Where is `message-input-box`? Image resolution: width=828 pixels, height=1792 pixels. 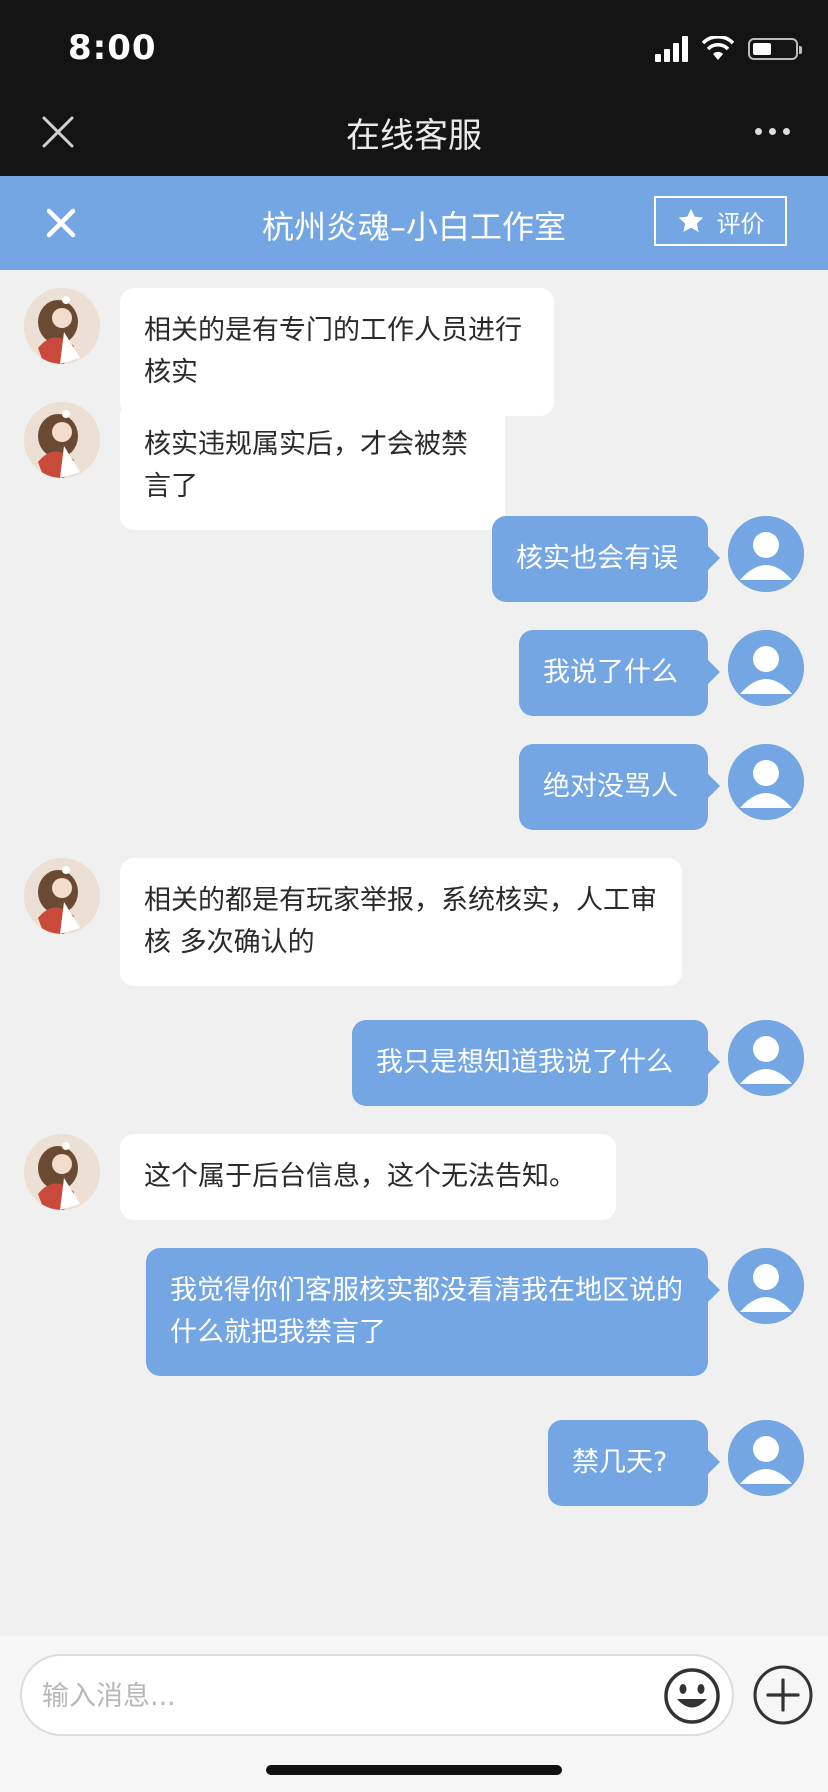
message-input-box is located at coordinates (377, 1695).